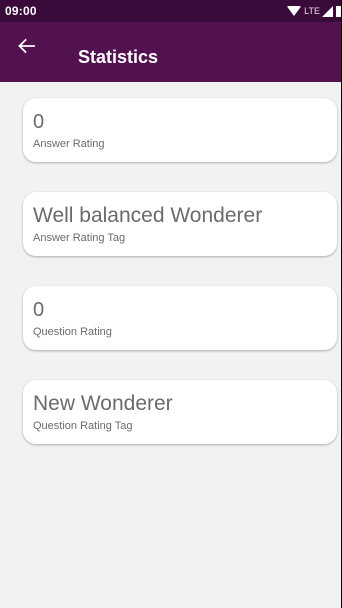 The width and height of the screenshot is (342, 608). I want to click on answer-rating-tag-card: Well balanced Wonderer Answer Rating Tag, so click(180, 224).